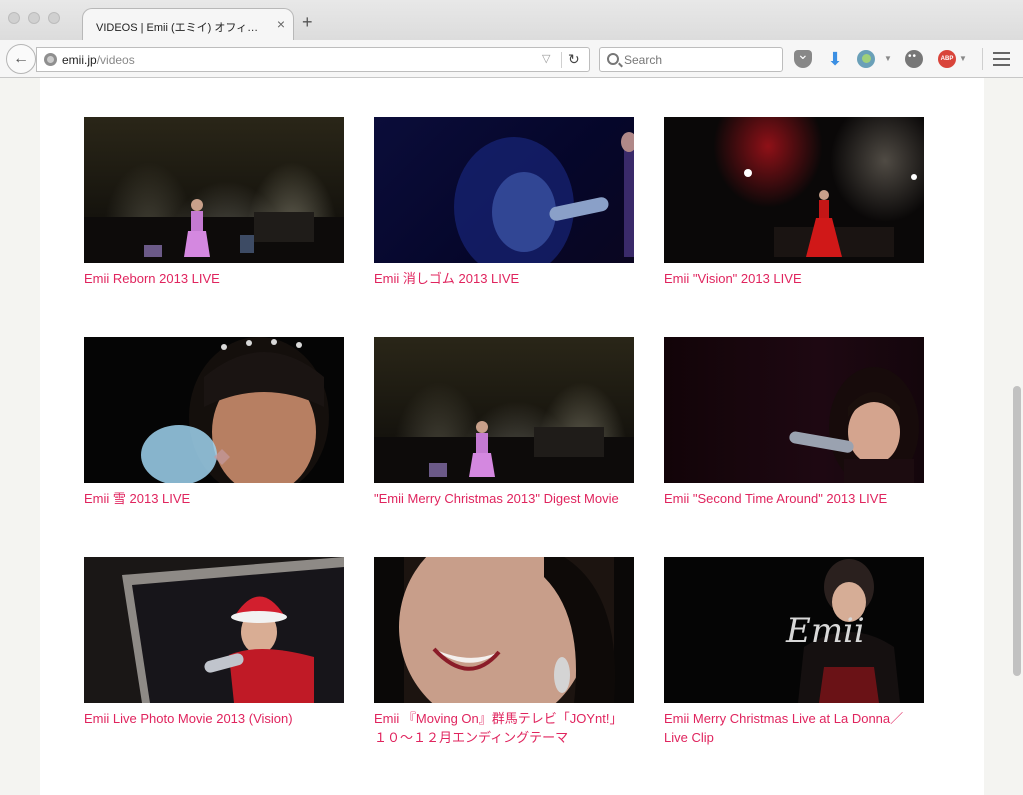 The height and width of the screenshot is (795, 1023). I want to click on chat-icon, so click(914, 59).